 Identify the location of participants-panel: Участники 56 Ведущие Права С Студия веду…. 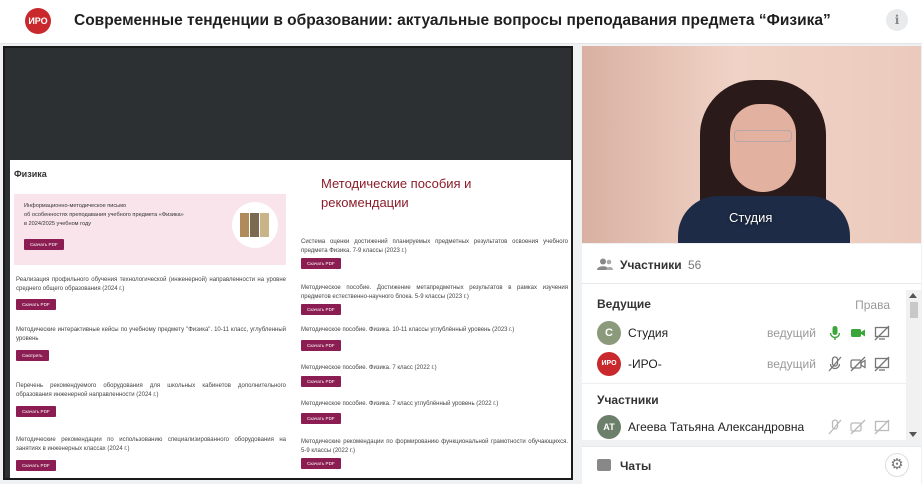
(751, 342).